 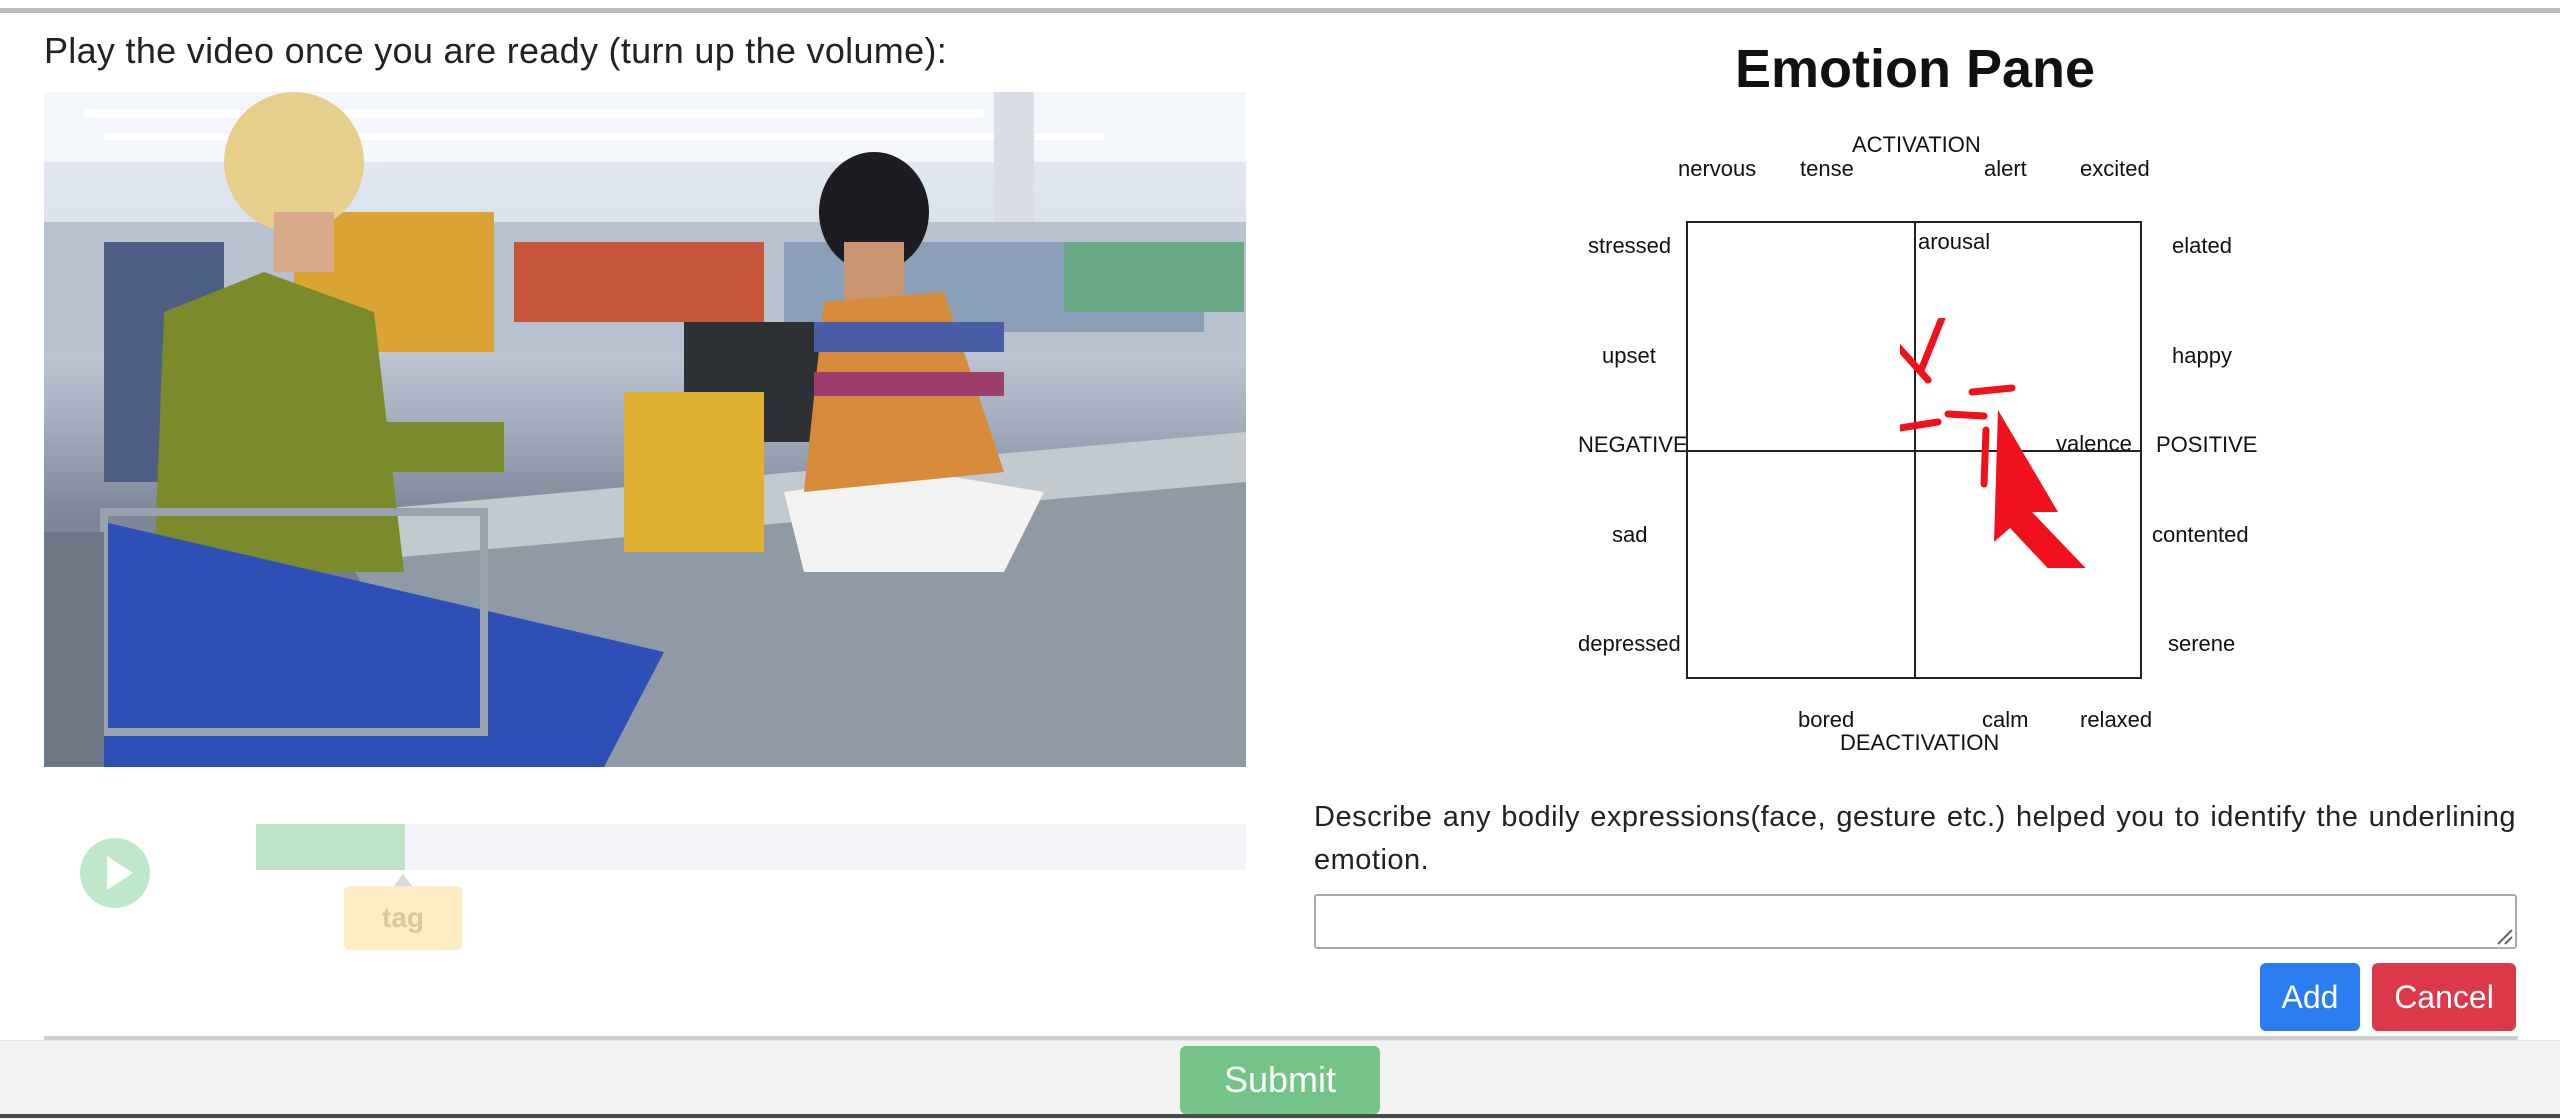 I want to click on emotion-label-stressed: stressed, so click(x=1630, y=245).